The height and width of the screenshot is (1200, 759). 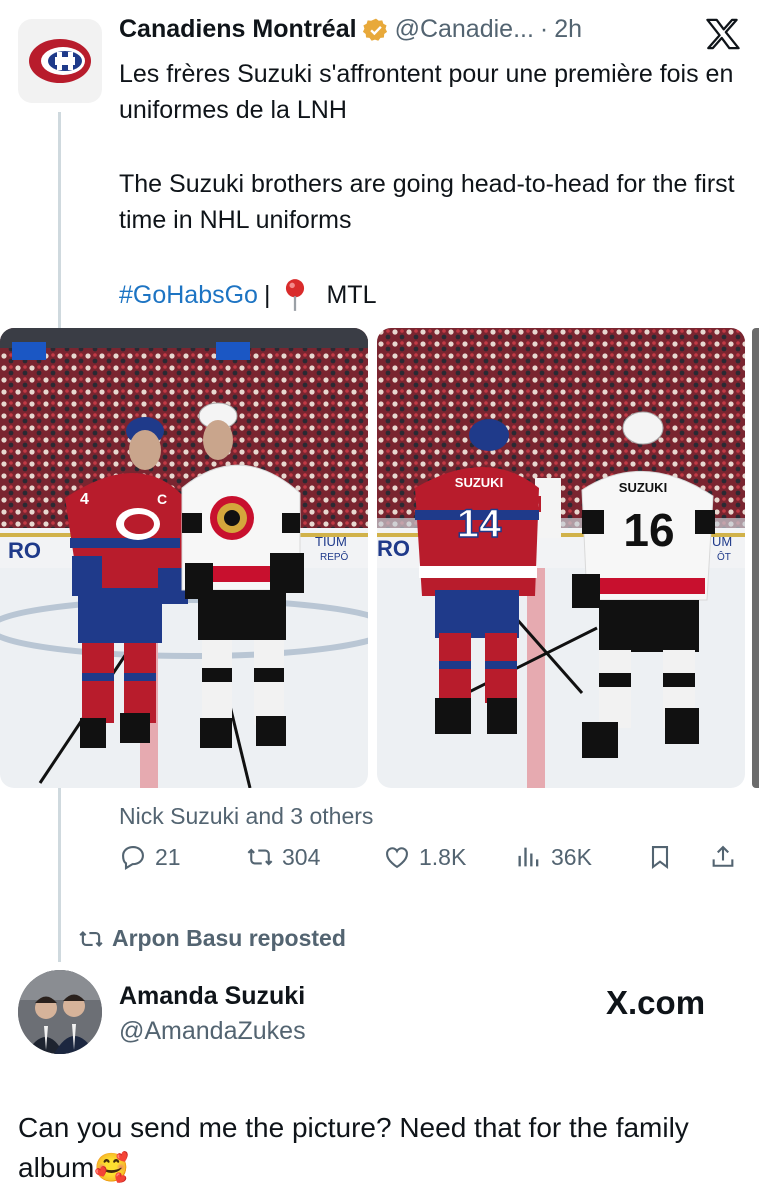 What do you see at coordinates (724, 556) in the screenshot?
I see `board-text-right-3: ÔT` at bounding box center [724, 556].